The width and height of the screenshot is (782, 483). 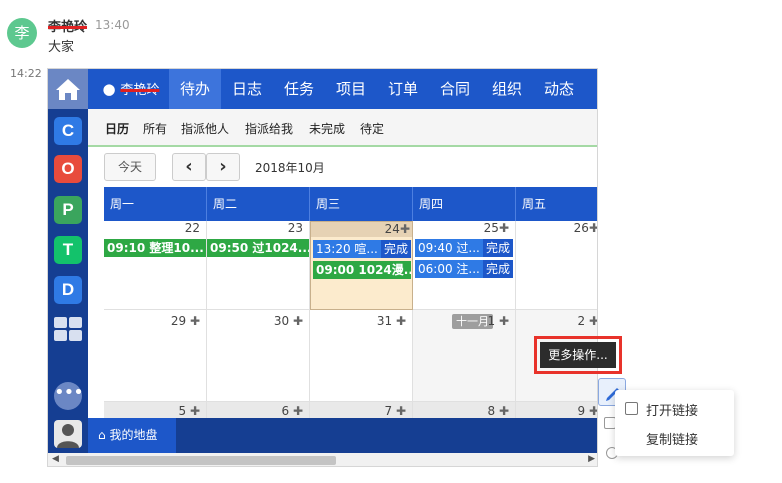 What do you see at coordinates (292, 411) in the screenshot?
I see `day-number: 6 ✚` at bounding box center [292, 411].